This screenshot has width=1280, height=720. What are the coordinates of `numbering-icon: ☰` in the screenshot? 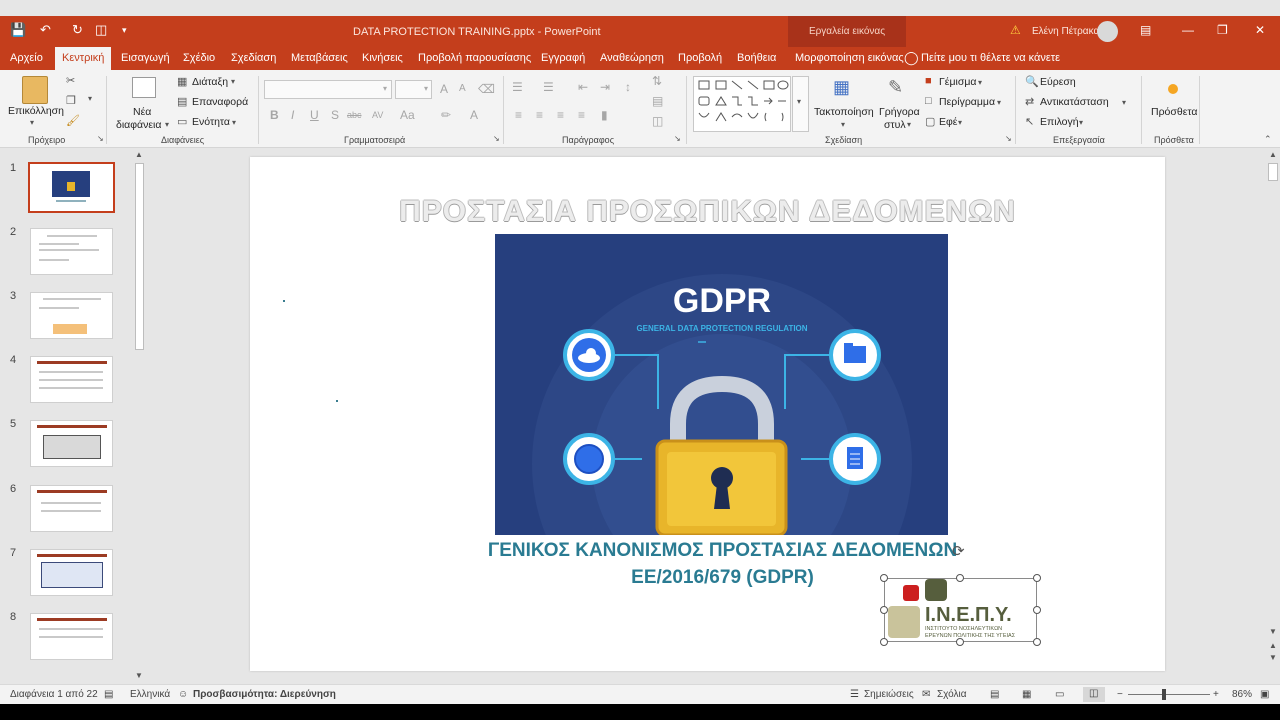 It's located at (548, 87).